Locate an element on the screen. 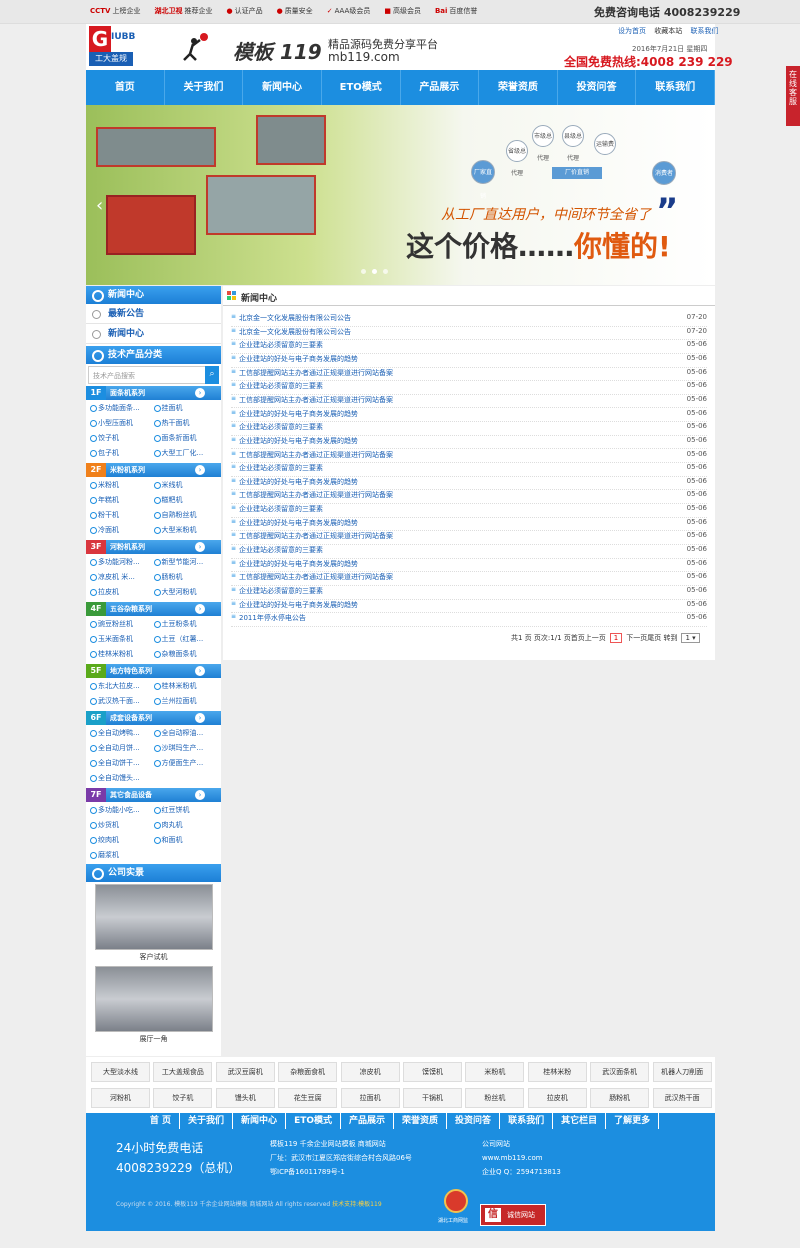 The width and height of the screenshot is (800, 1248). badge-item: ● 认证产品 is located at coordinates (244, 11).